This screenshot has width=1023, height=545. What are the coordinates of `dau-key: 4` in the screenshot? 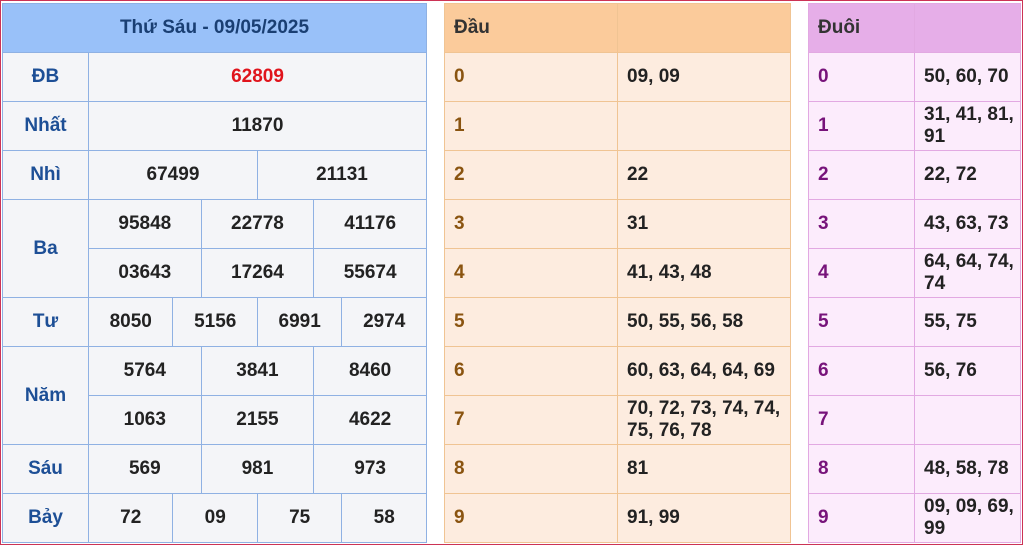 It's located at (531, 273).